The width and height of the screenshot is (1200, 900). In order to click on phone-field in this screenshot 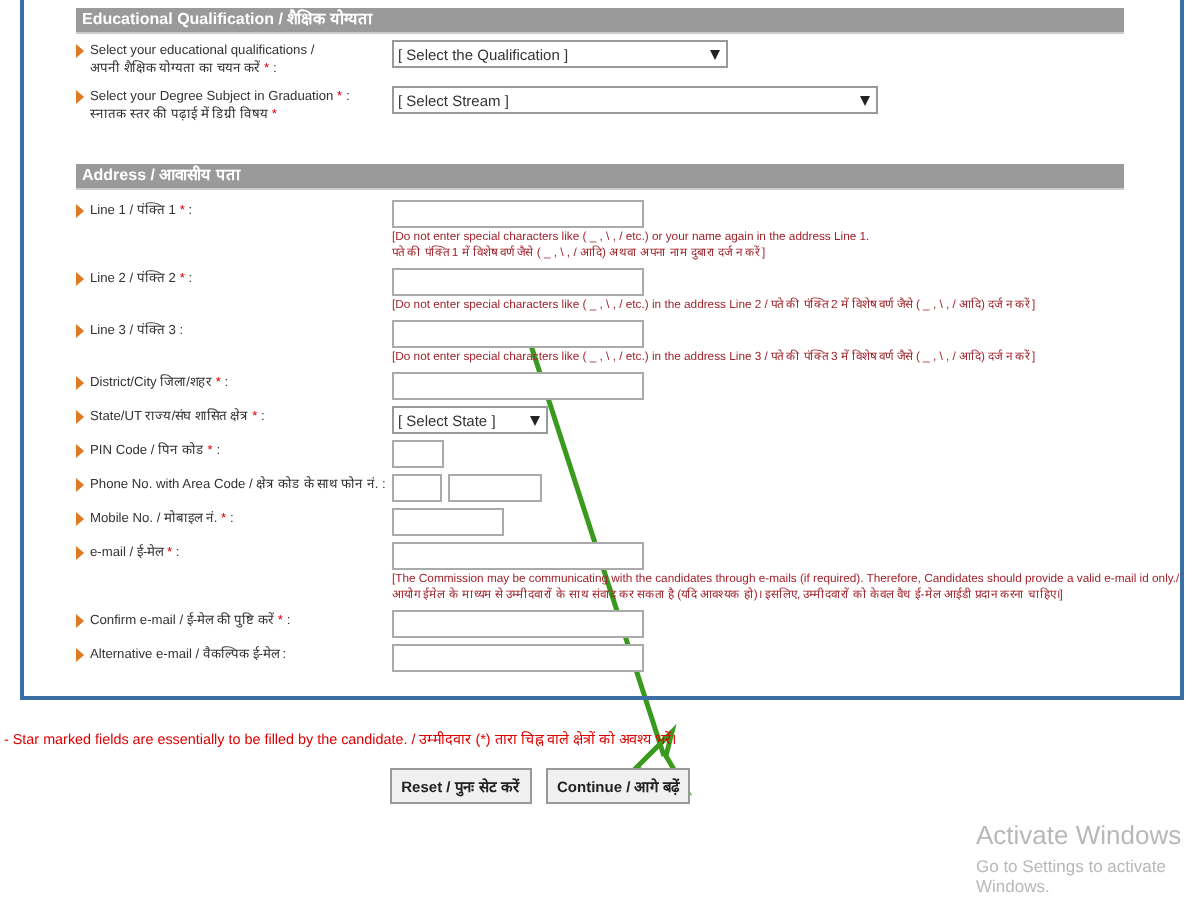, I will do `click(495, 488)`.